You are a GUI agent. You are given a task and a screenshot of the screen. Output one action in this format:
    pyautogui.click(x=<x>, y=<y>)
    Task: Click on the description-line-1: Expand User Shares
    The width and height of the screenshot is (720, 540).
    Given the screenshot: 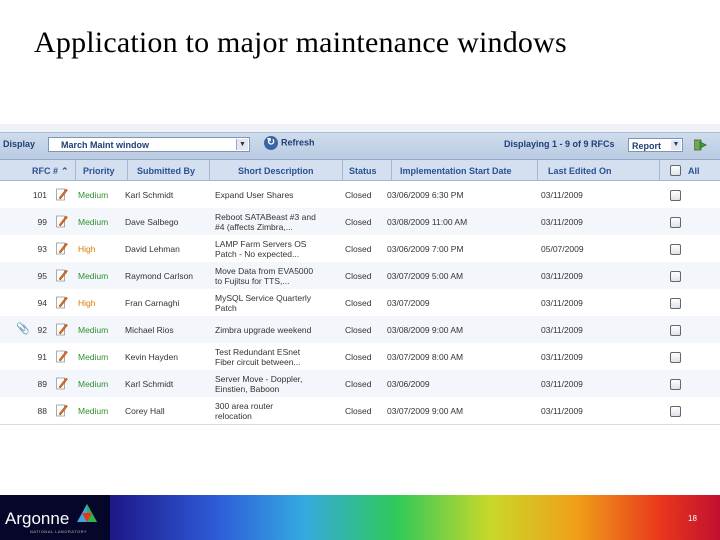 What is the action you would take?
    pyautogui.click(x=254, y=195)
    